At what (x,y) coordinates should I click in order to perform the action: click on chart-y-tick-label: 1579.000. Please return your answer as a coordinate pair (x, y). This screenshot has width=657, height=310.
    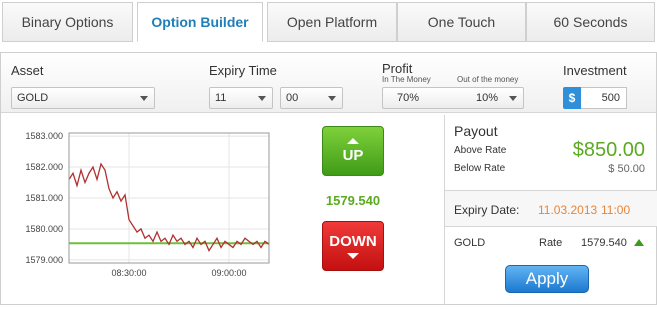
    Looking at the image, I should click on (44, 260).